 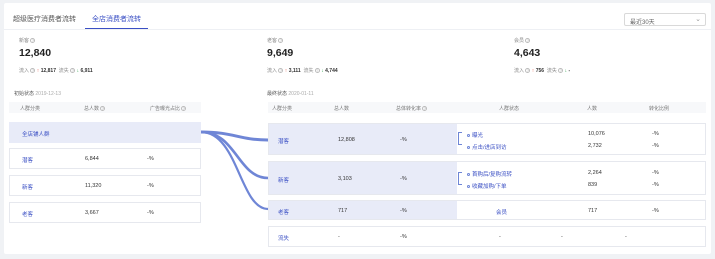 I want to click on status-count: -, so click(x=562, y=237).